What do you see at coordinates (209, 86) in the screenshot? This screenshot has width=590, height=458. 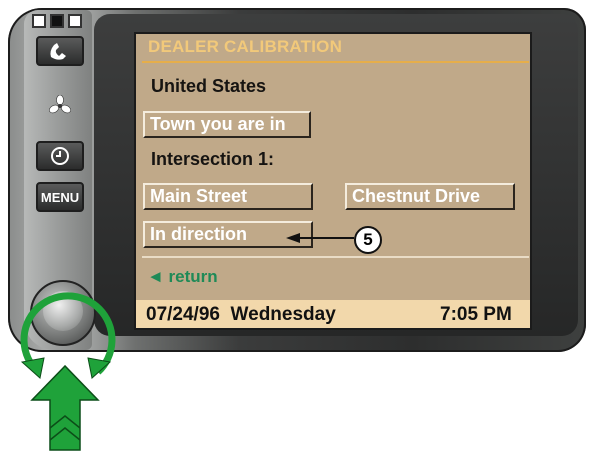 I see `country-label: United States` at bounding box center [209, 86].